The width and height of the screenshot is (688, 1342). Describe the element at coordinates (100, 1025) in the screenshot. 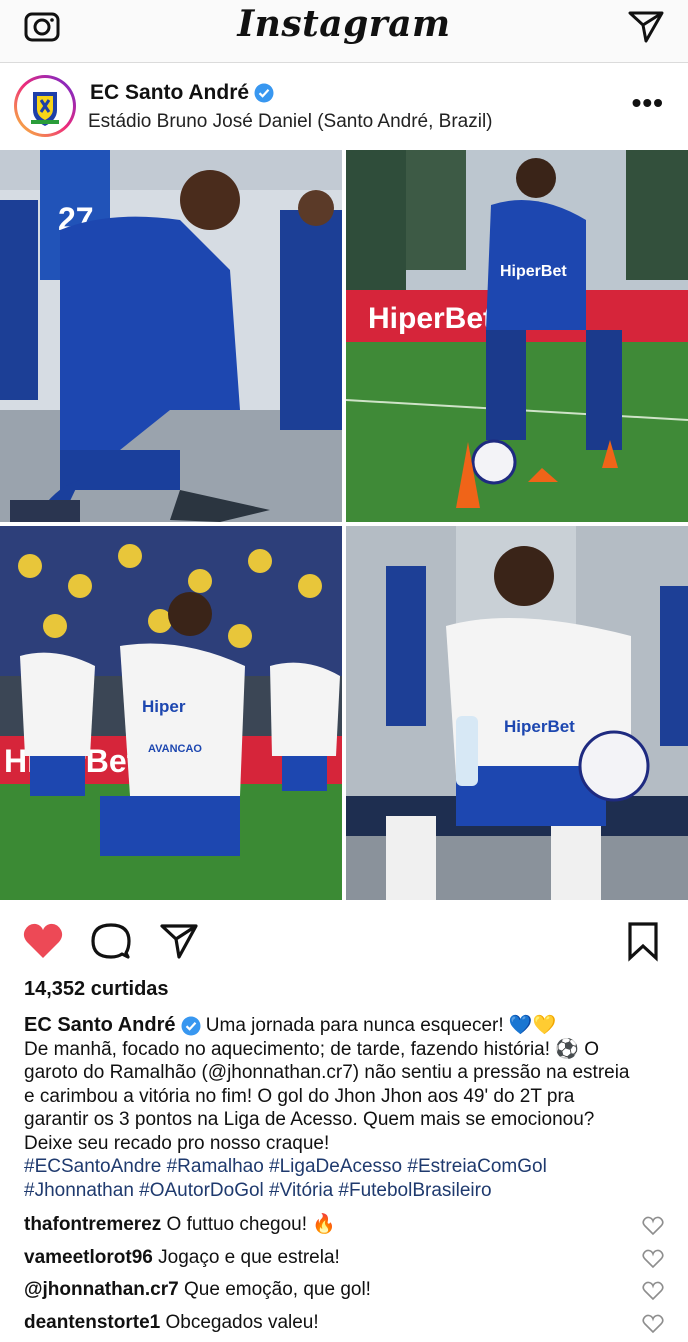

I see `caption-username: EC Santo André` at that location.